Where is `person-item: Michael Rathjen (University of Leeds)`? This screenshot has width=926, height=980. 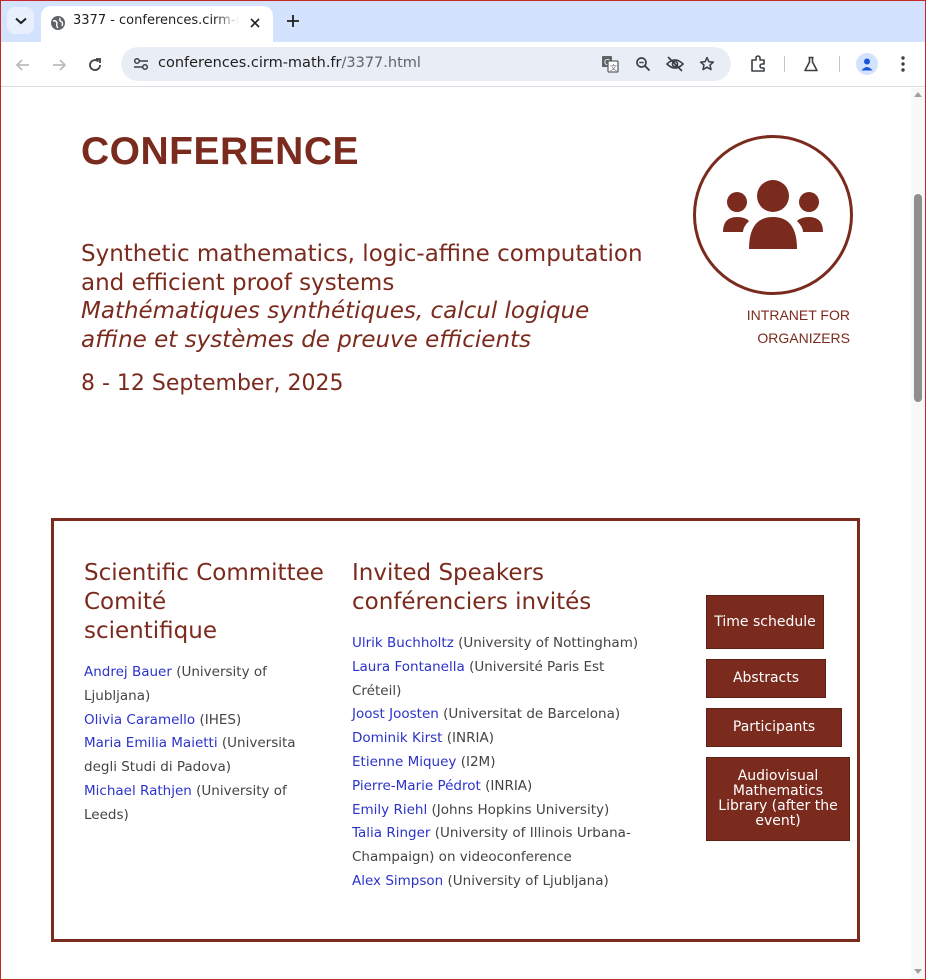 person-item: Michael Rathjen (University of Leeds) is located at coordinates (194, 804).